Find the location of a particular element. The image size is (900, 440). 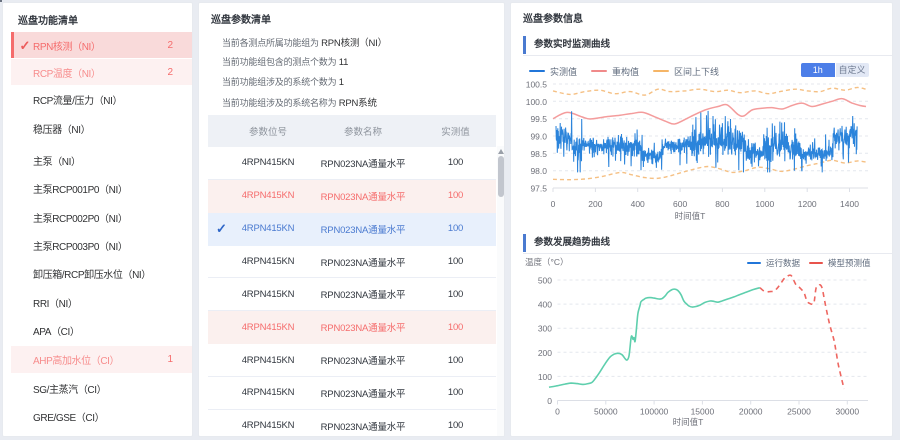

svg-text: 25000 is located at coordinates (799, 412).